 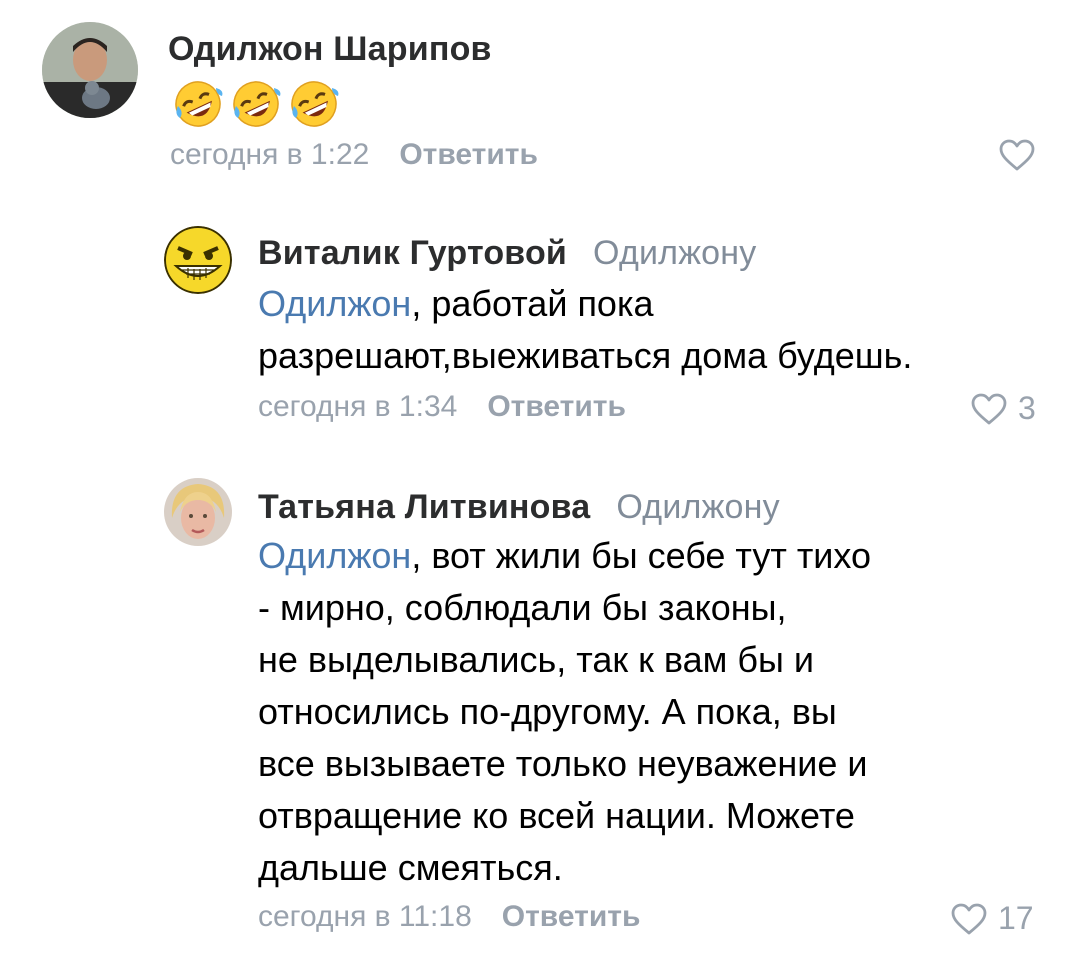 I want to click on comment-author: Виталик Гуртовой Одилжону, so click(x=507, y=253).